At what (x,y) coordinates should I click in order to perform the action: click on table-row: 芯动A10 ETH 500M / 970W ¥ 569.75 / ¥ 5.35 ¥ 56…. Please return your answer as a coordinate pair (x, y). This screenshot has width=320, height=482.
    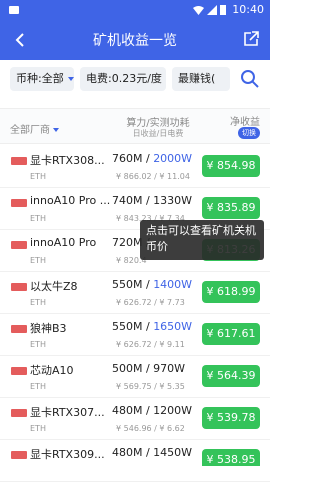
    Looking at the image, I should click on (135, 377).